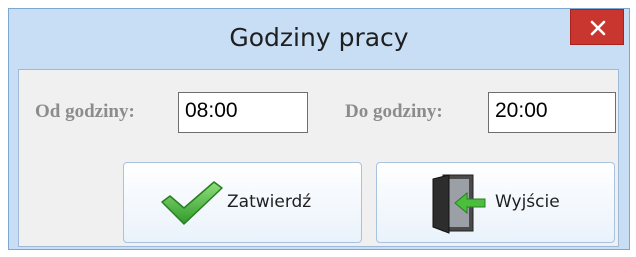 This screenshot has width=636, height=257. I want to click on exit-button: Wyjście, so click(495, 202).